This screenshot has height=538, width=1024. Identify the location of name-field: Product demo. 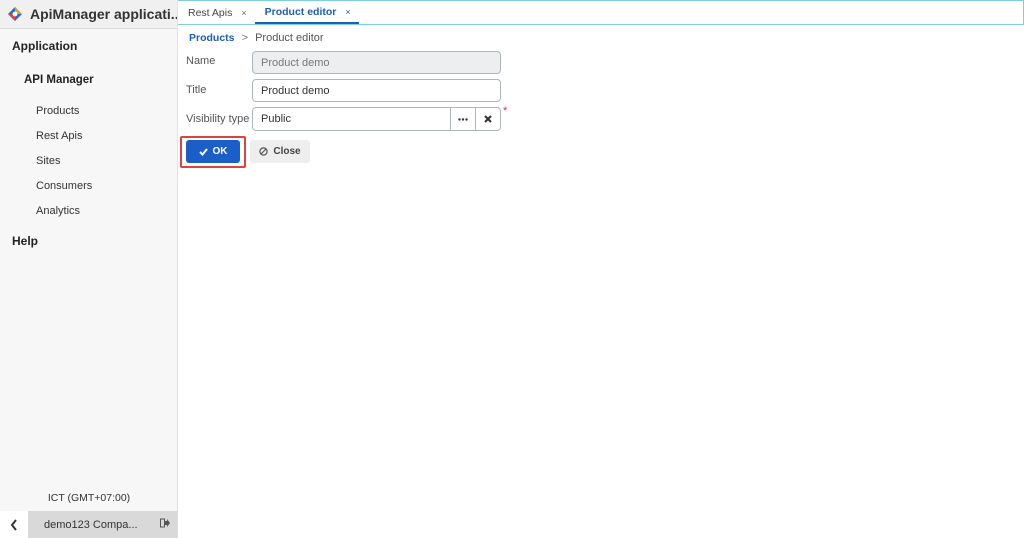
(376, 62).